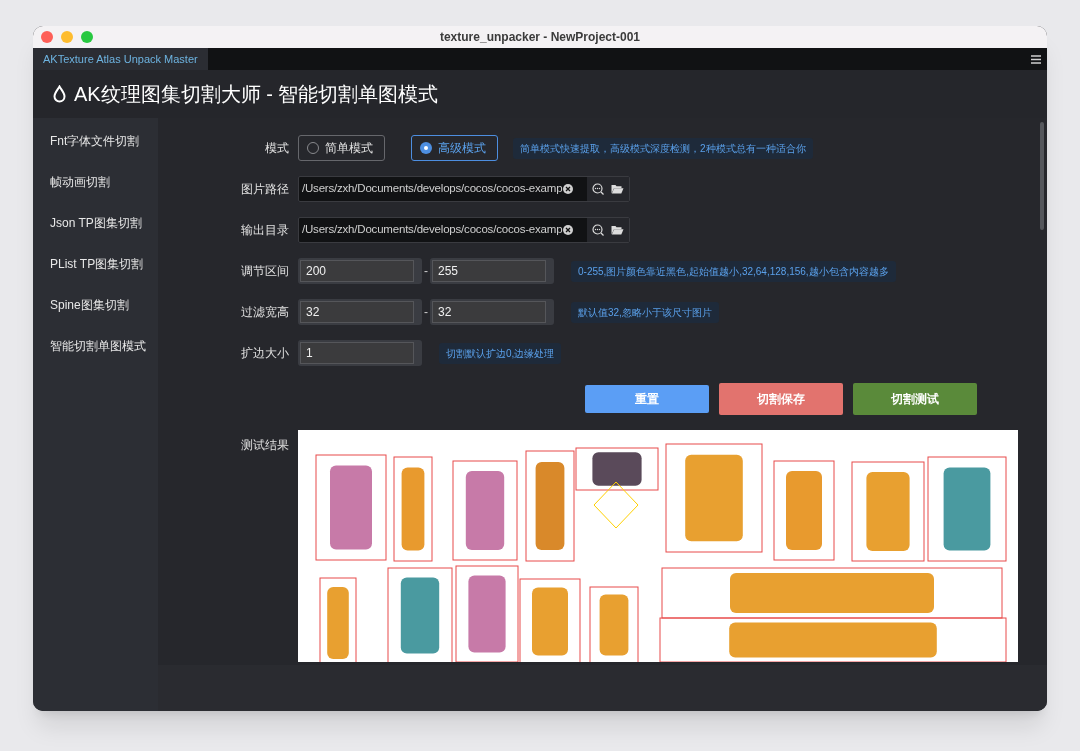  What do you see at coordinates (360, 353) in the screenshot?
I see `number-field: 1` at bounding box center [360, 353].